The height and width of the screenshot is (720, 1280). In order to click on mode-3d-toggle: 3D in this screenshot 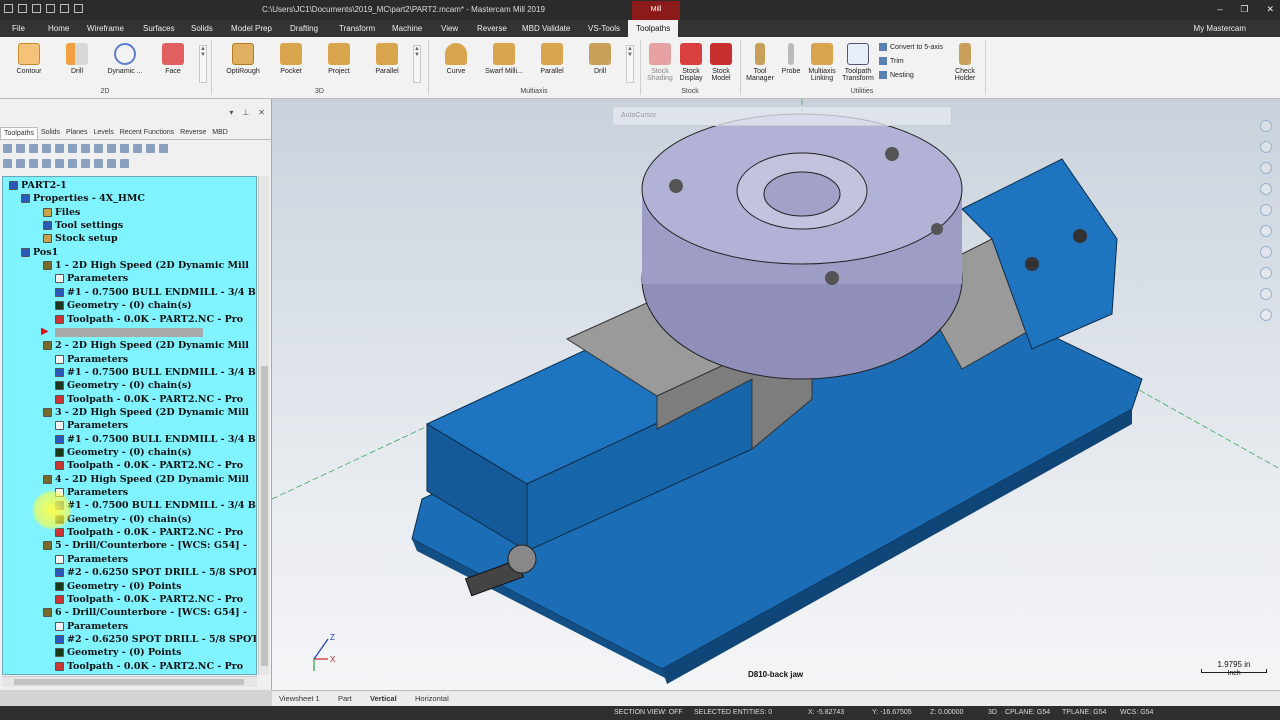, I will do `click(992, 712)`.